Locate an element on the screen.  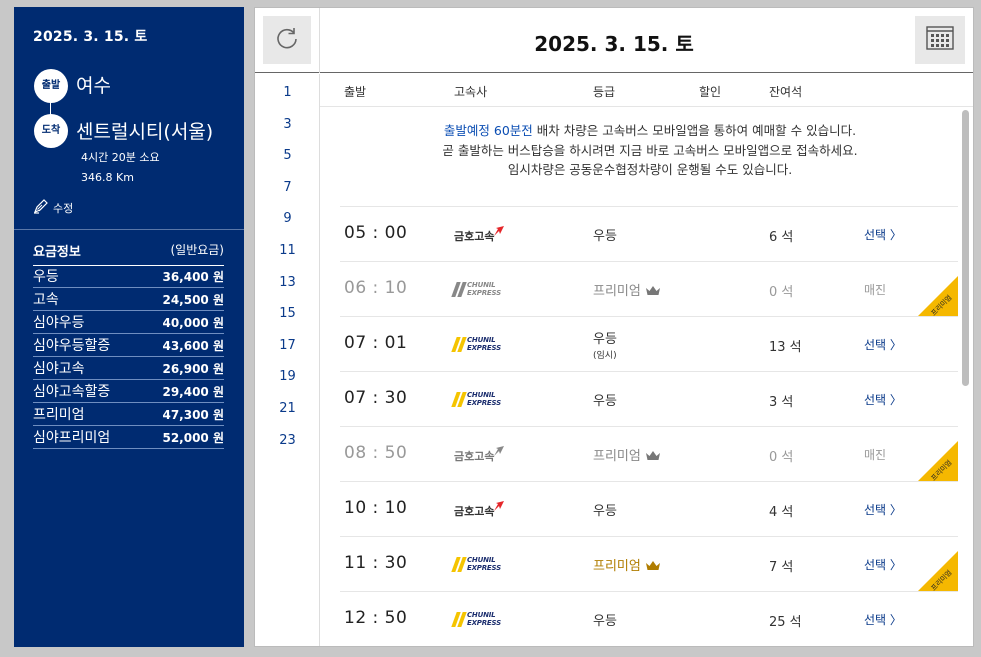
calendar-icon is located at coordinates (940, 40).